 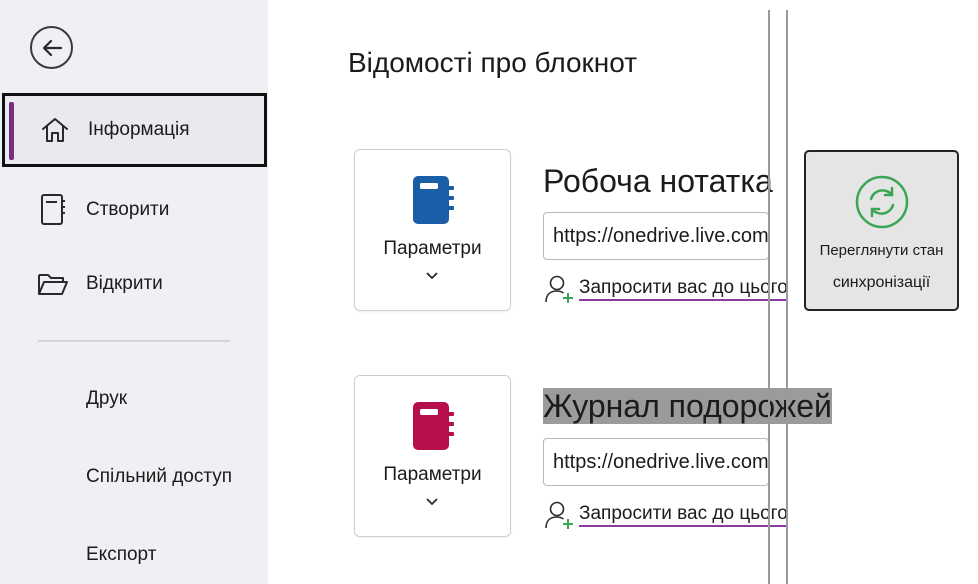 What do you see at coordinates (53, 210) in the screenshot?
I see `new-notebook-icon` at bounding box center [53, 210].